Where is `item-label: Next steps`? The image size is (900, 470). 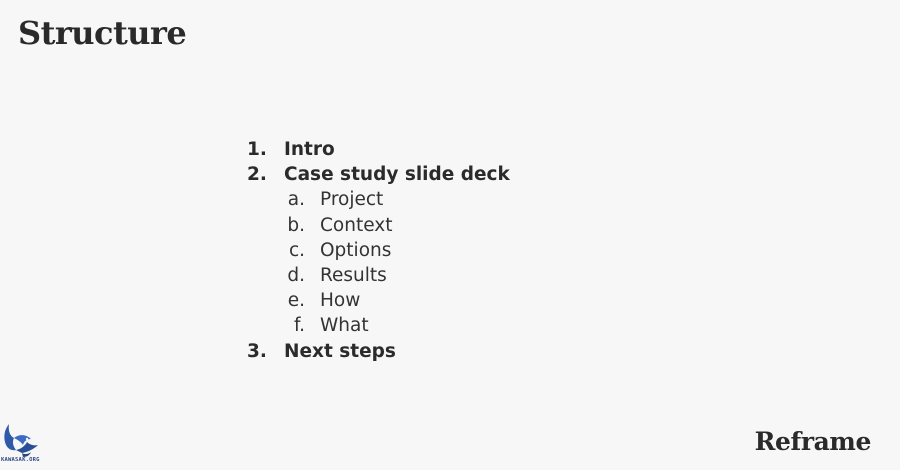
item-label: Next steps is located at coordinates (340, 351).